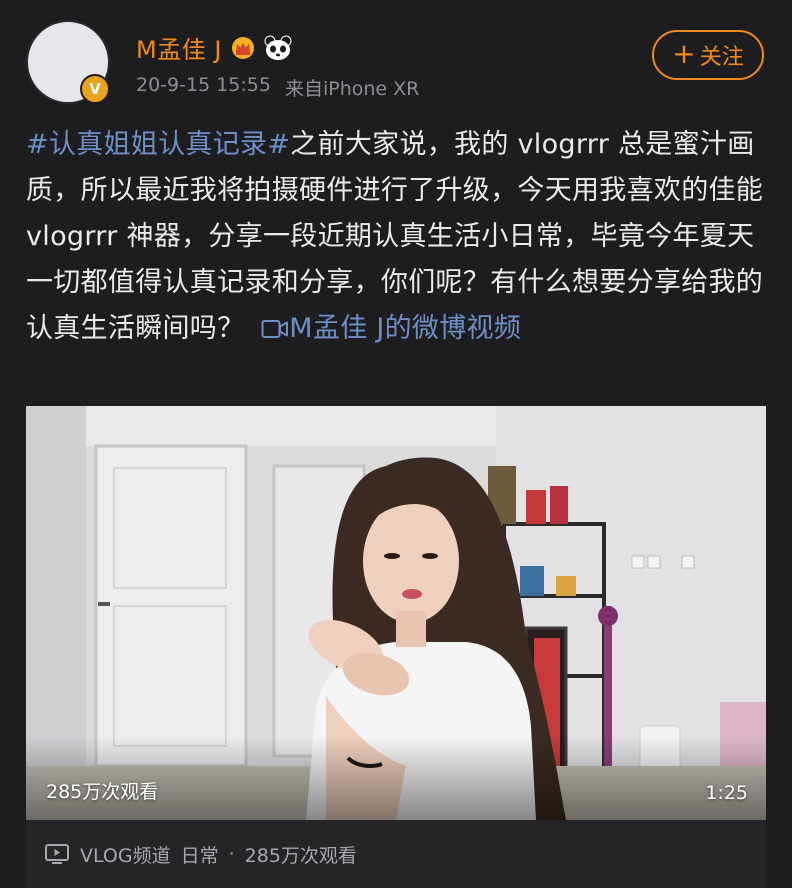 This screenshot has width=792, height=888. Describe the element at coordinates (352, 89) in the screenshot. I see `post-source: 来自iPhone XR` at that location.